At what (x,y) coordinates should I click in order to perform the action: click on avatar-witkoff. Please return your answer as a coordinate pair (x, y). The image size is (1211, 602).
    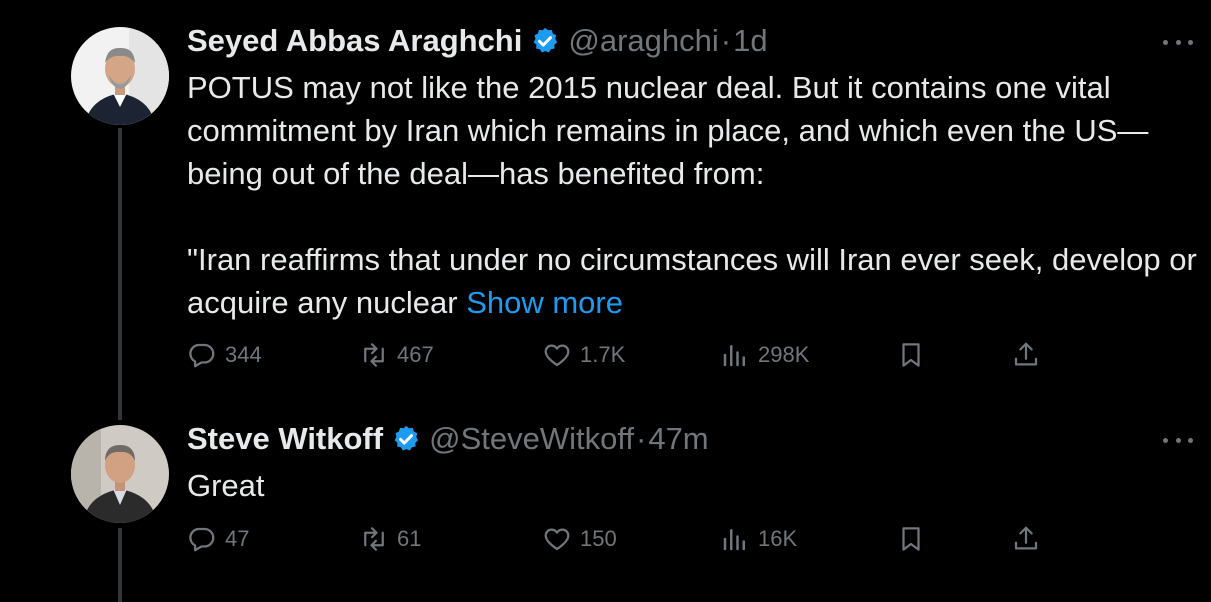
    Looking at the image, I should click on (120, 474).